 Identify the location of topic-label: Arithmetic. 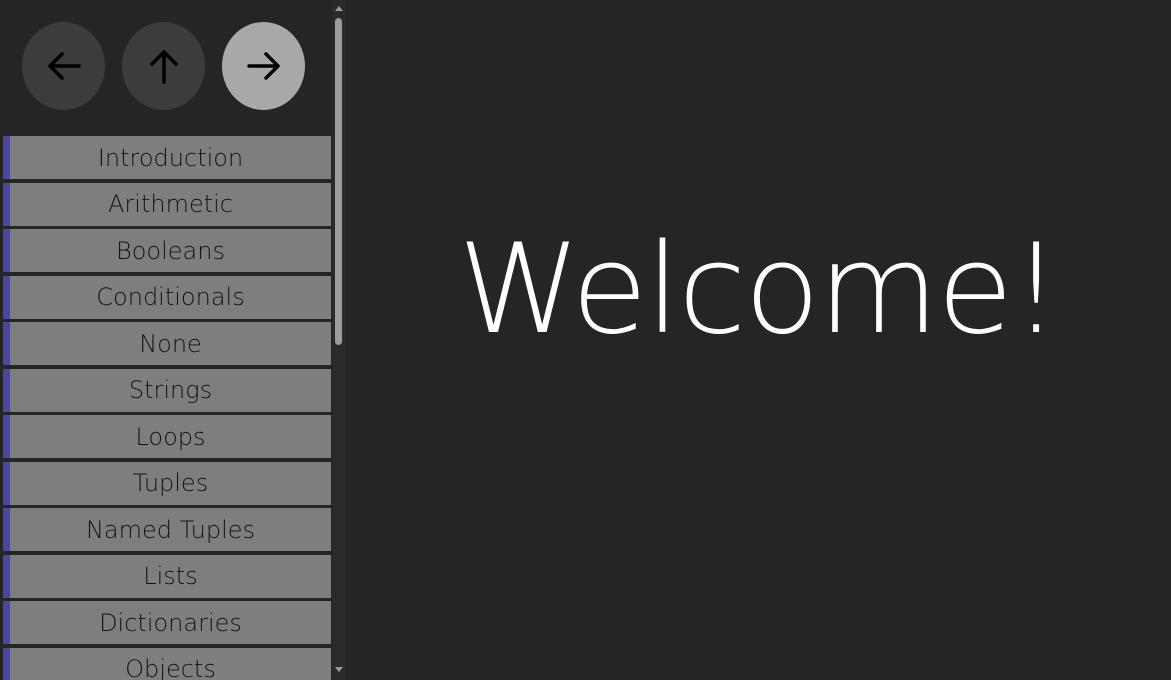
(170, 204).